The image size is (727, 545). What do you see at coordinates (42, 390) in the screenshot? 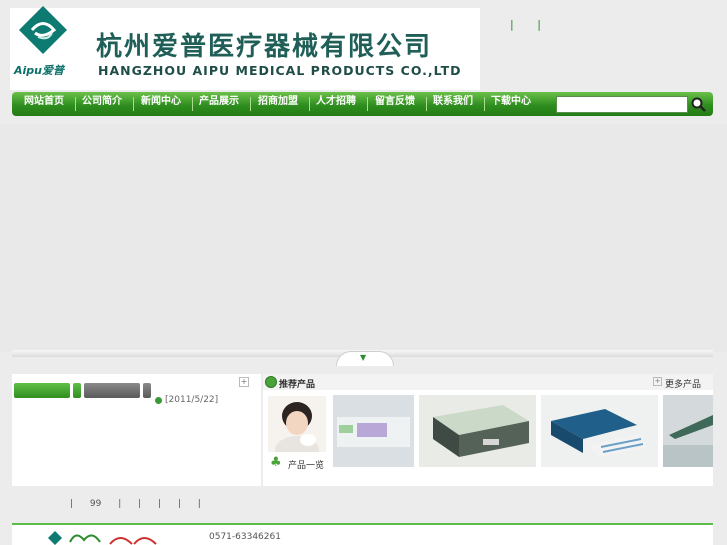
I see `news-tab-active` at bounding box center [42, 390].